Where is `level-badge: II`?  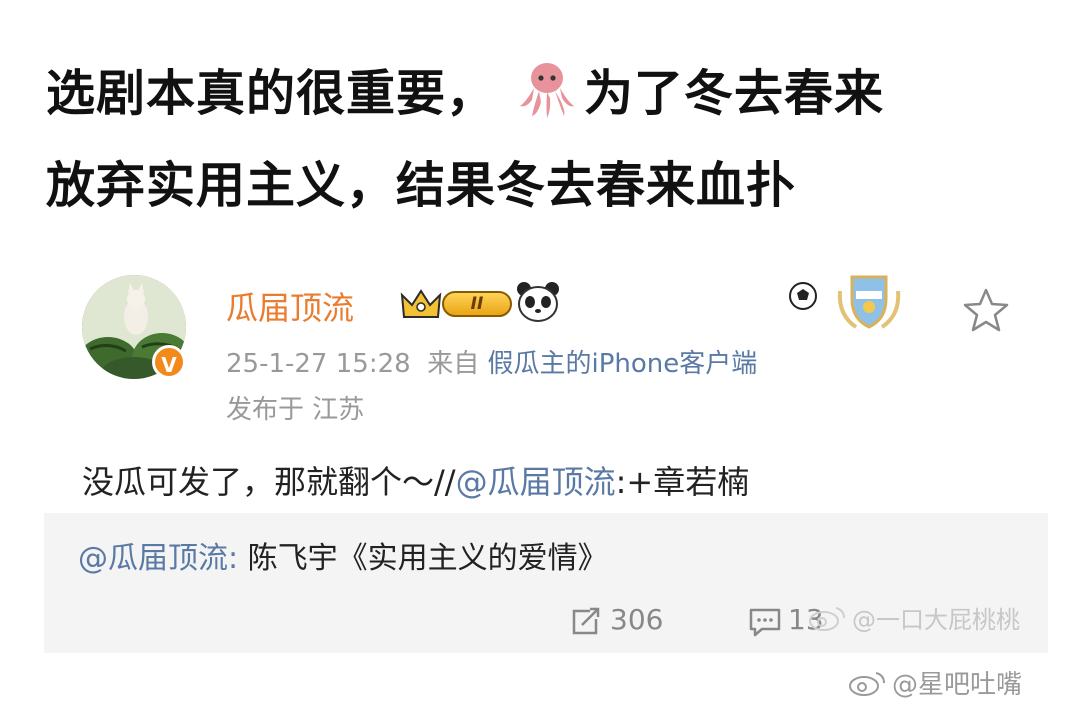 level-badge: II is located at coordinates (477, 304).